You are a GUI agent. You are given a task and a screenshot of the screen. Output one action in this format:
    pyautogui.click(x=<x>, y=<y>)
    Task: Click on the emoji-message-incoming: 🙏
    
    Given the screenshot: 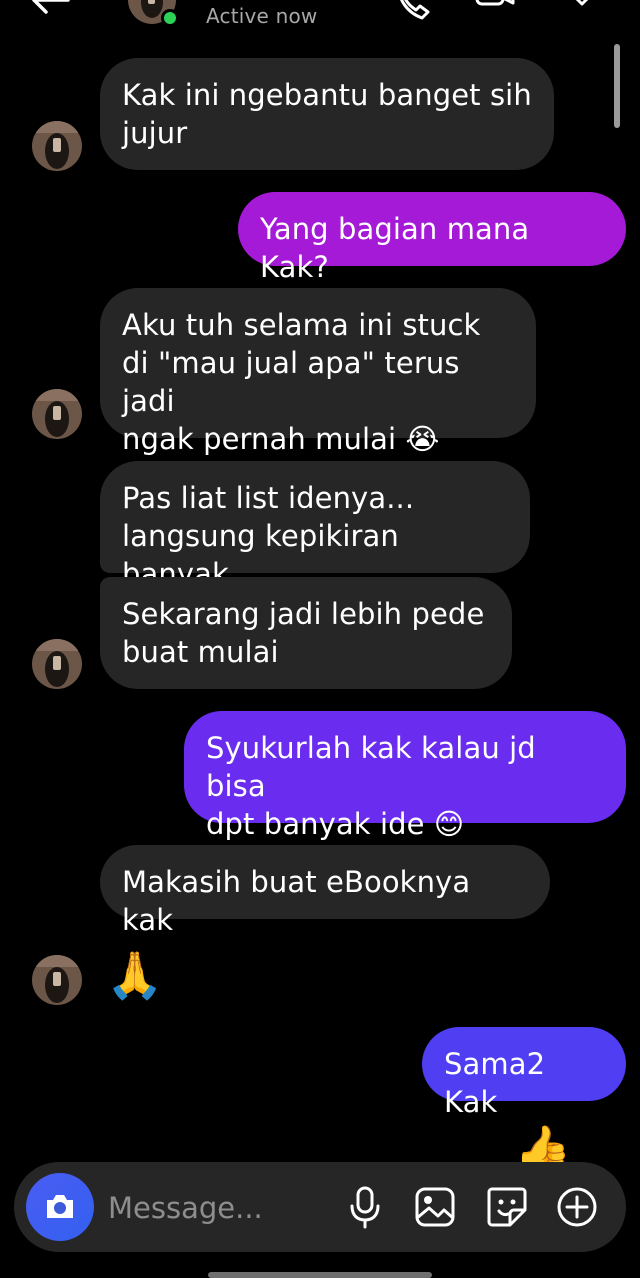 What is the action you would take?
    pyautogui.click(x=134, y=975)
    